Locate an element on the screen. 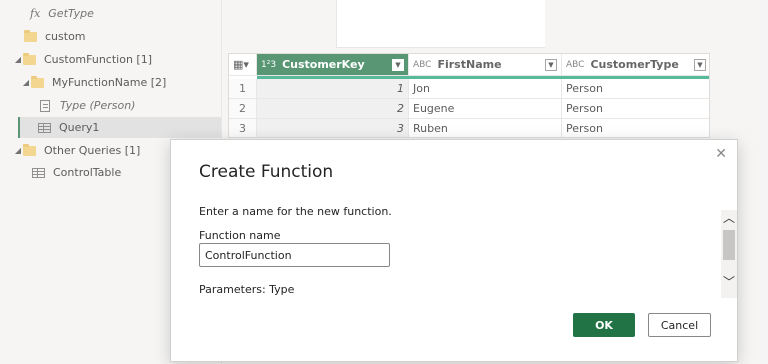 The height and width of the screenshot is (364, 768). function-name-input is located at coordinates (294, 255).